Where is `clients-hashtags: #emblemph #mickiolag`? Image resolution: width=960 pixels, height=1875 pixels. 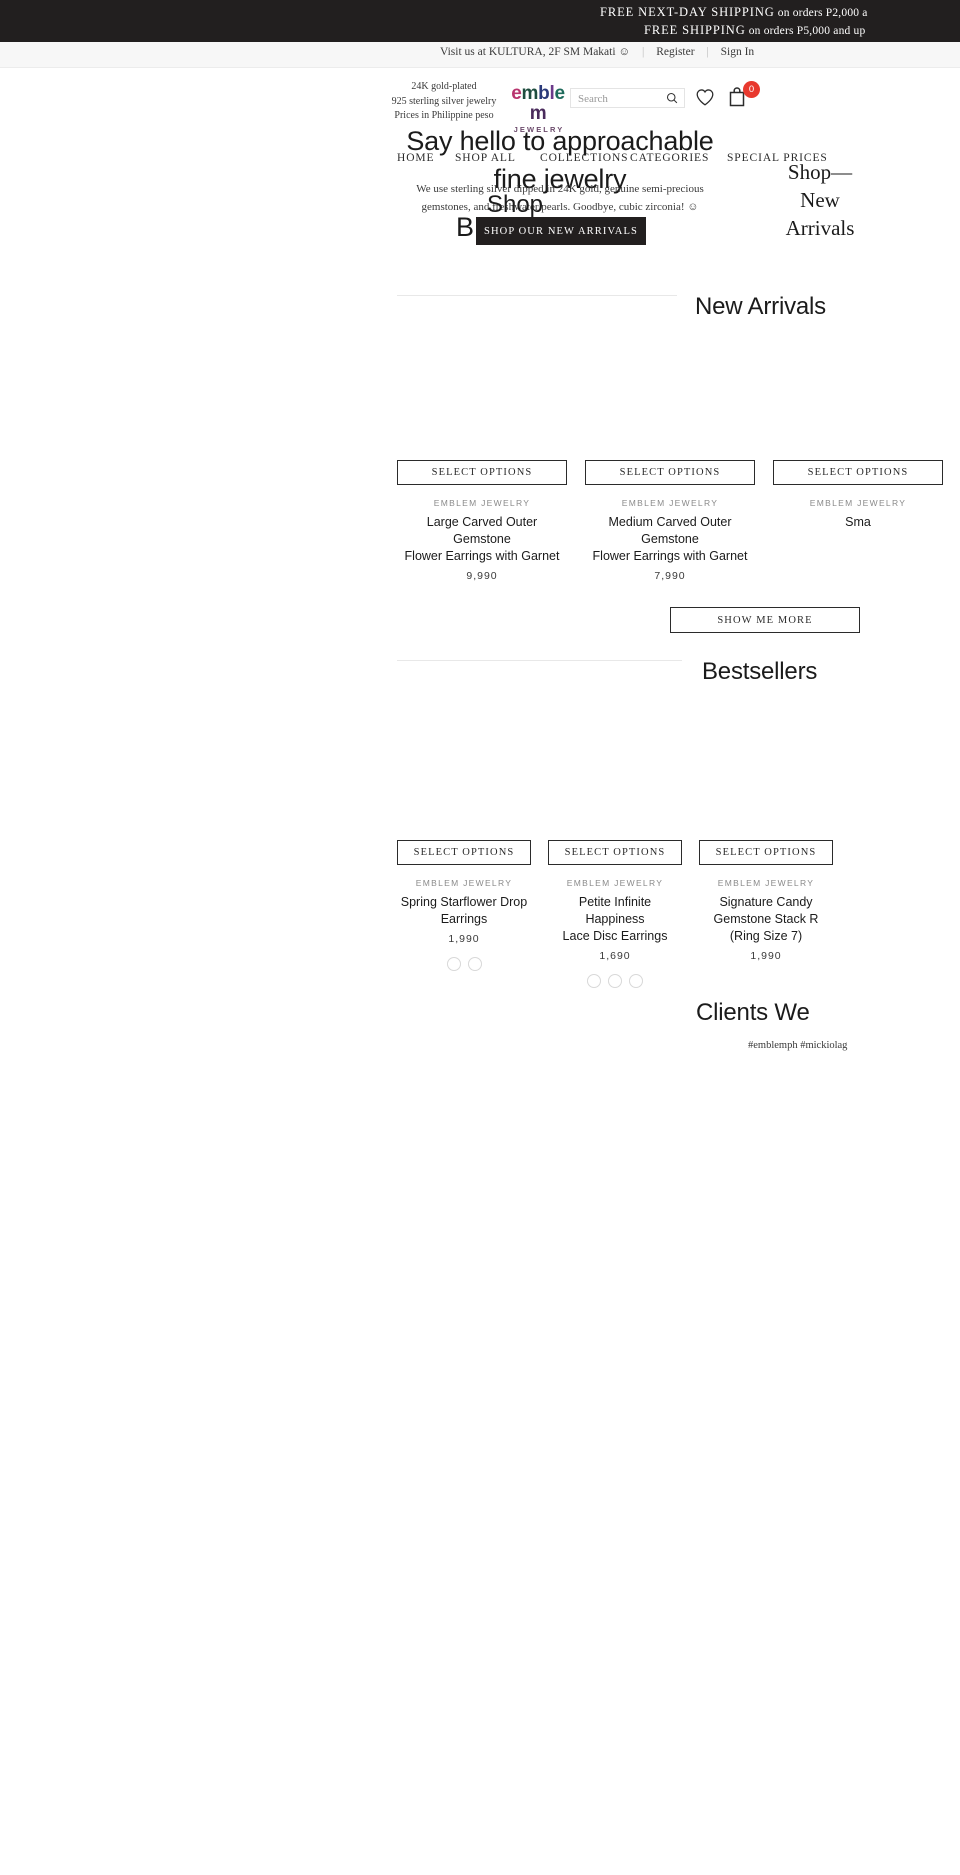
clients-hashtags: #emblemph #mickiolag is located at coordinates (798, 1045).